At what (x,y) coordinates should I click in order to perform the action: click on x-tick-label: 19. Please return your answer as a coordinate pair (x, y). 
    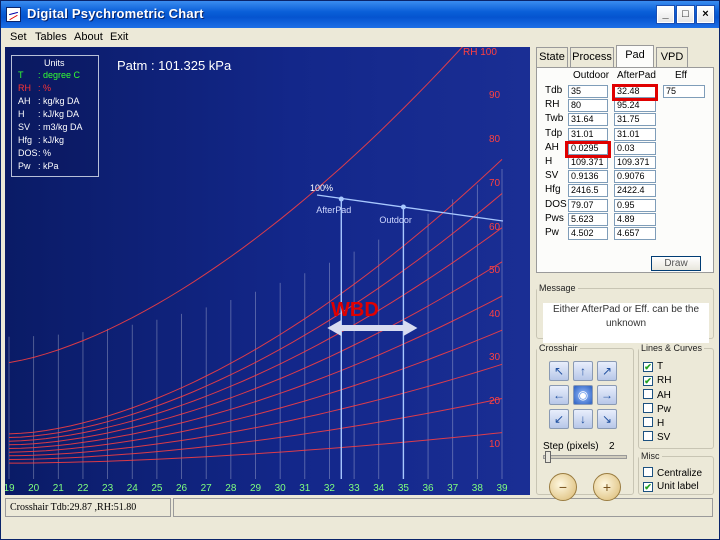
    Looking at the image, I should click on (10, 488).